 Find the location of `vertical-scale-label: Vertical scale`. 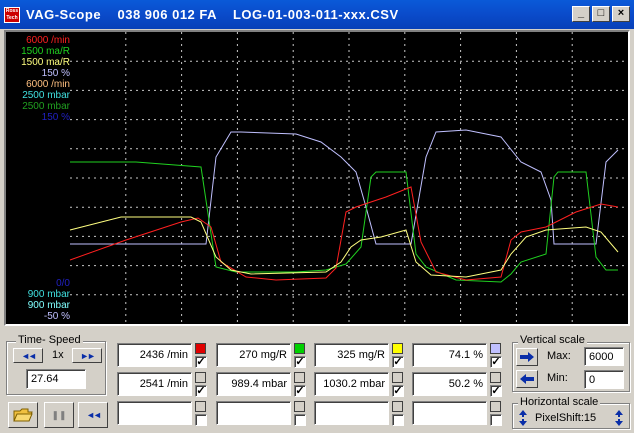

vertical-scale-label: Vertical scale is located at coordinates (552, 340).